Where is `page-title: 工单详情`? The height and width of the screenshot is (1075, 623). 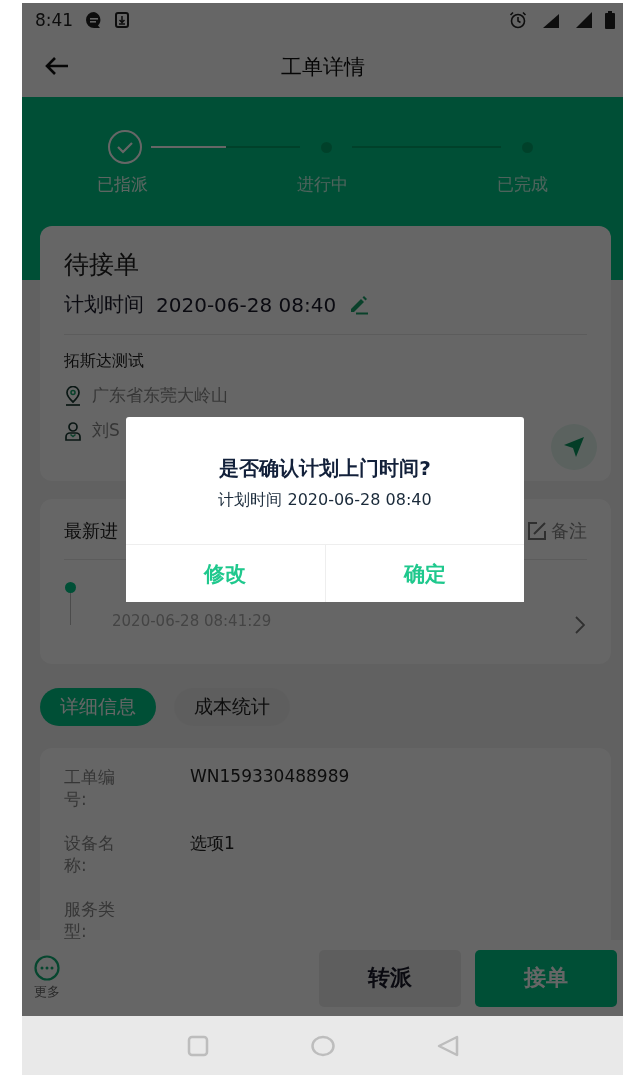
page-title: 工单详情 is located at coordinates (322, 67).